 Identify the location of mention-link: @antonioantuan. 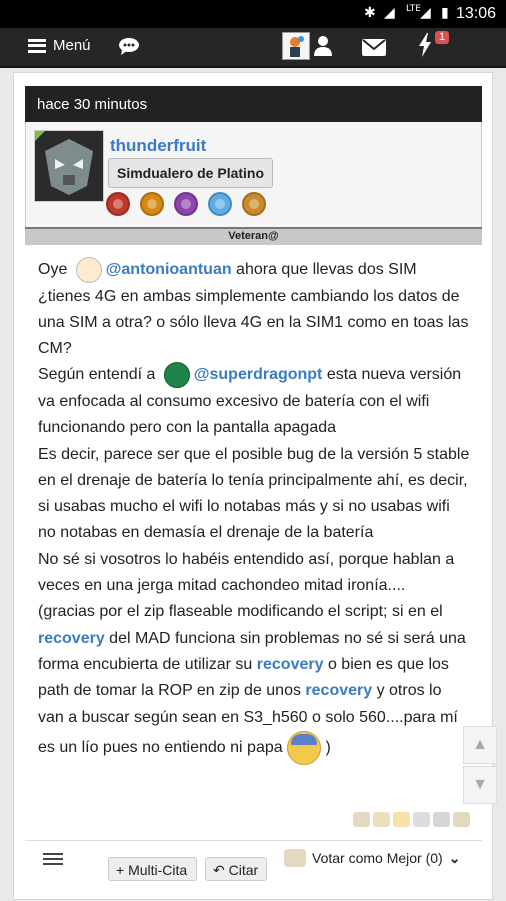
(169, 269).